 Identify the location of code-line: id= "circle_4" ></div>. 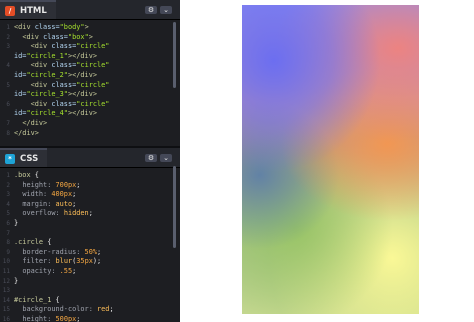
(90, 114).